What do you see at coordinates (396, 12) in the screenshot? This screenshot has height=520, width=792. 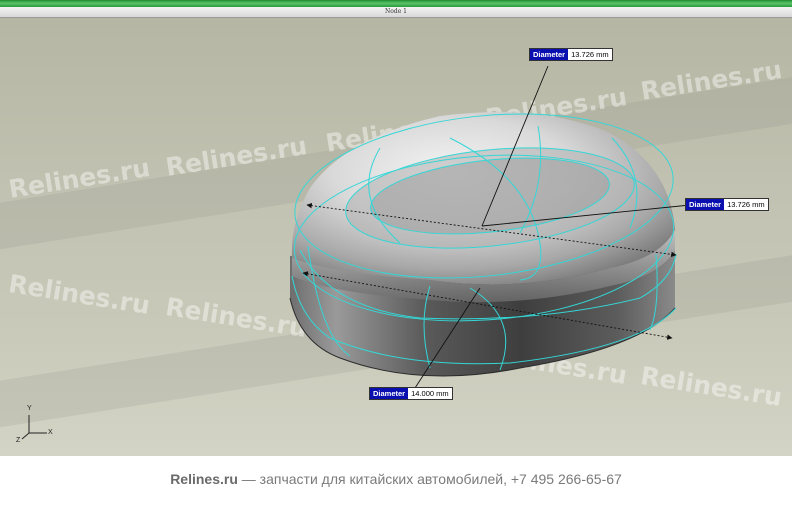 I see `window-title: Node 1` at bounding box center [396, 12].